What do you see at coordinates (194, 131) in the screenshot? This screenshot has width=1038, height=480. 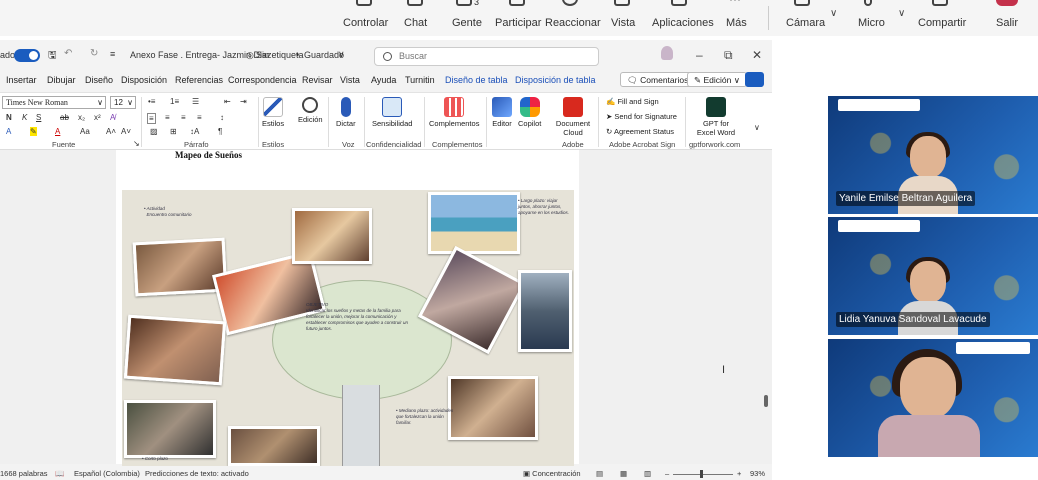 I see `sort-icon: ↕A` at bounding box center [194, 131].